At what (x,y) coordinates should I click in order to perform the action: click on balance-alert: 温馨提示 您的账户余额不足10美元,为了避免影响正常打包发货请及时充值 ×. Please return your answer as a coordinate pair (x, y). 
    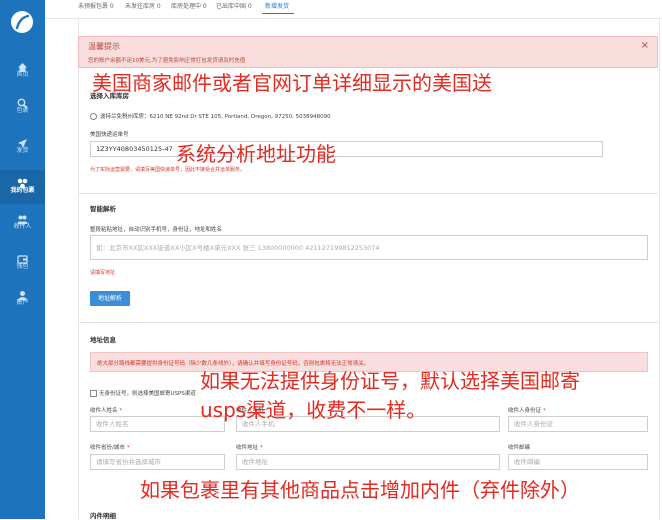
    Looking at the image, I should click on (368, 52).